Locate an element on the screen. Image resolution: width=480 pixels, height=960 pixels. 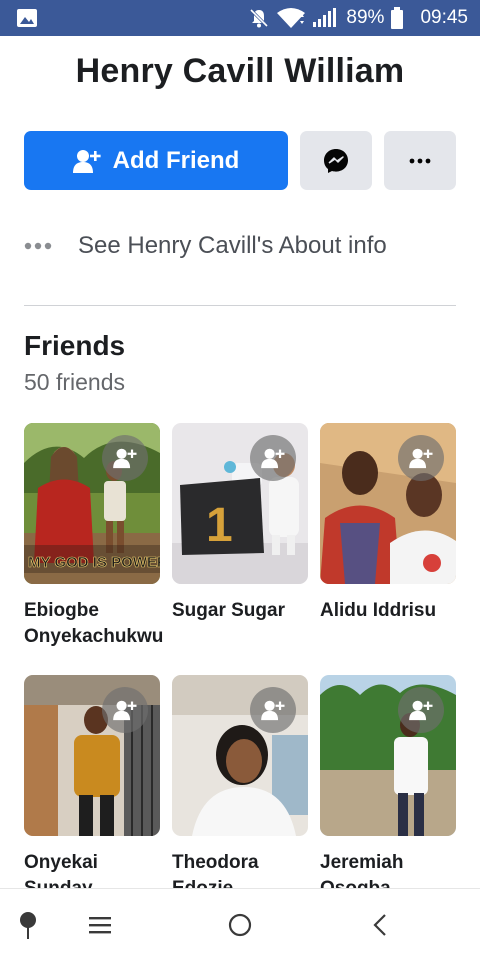
battery-icon is located at coordinates (397, 18).